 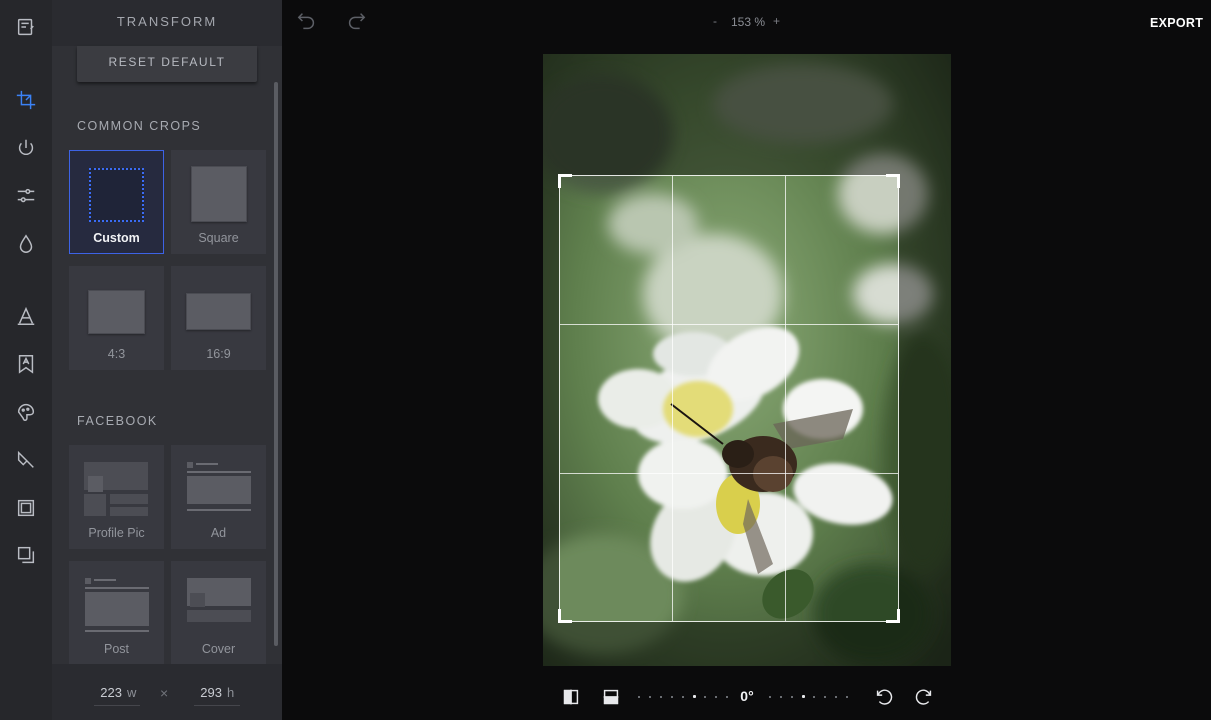 I want to click on paint-icon, so click(x=26, y=460).